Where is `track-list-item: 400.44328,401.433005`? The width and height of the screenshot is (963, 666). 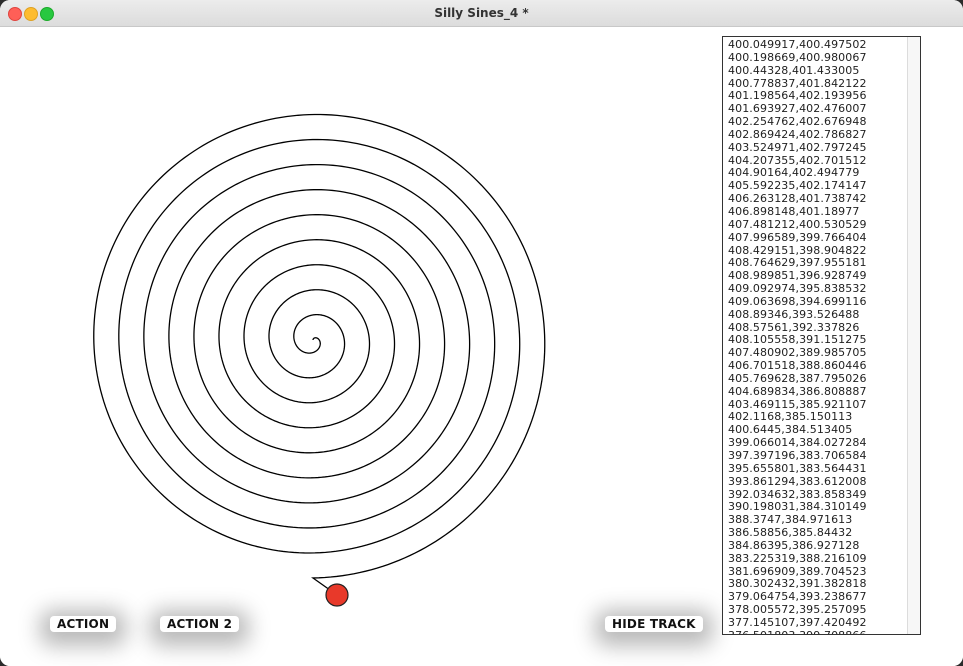 track-list-item: 400.44328,401.433005 is located at coordinates (794, 70).